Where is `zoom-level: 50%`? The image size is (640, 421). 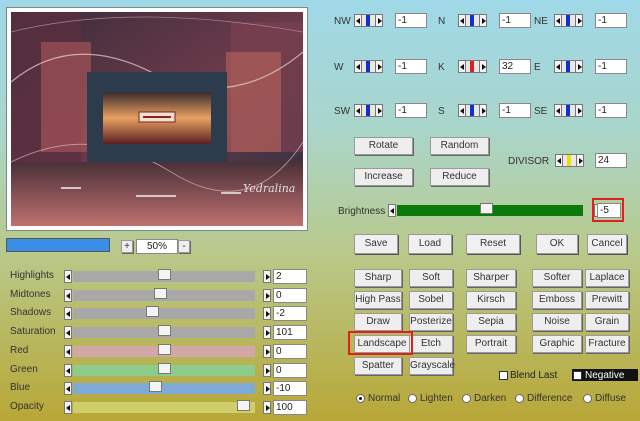 zoom-level: 50% is located at coordinates (157, 246).